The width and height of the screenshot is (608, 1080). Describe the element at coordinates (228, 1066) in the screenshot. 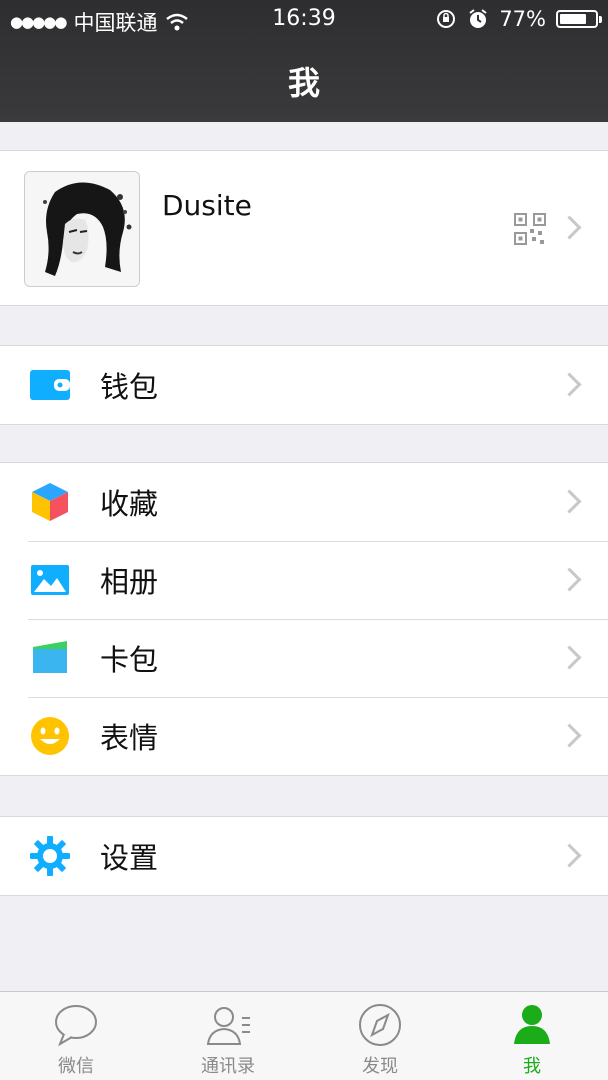

I see `tab-label: 通讯录` at that location.